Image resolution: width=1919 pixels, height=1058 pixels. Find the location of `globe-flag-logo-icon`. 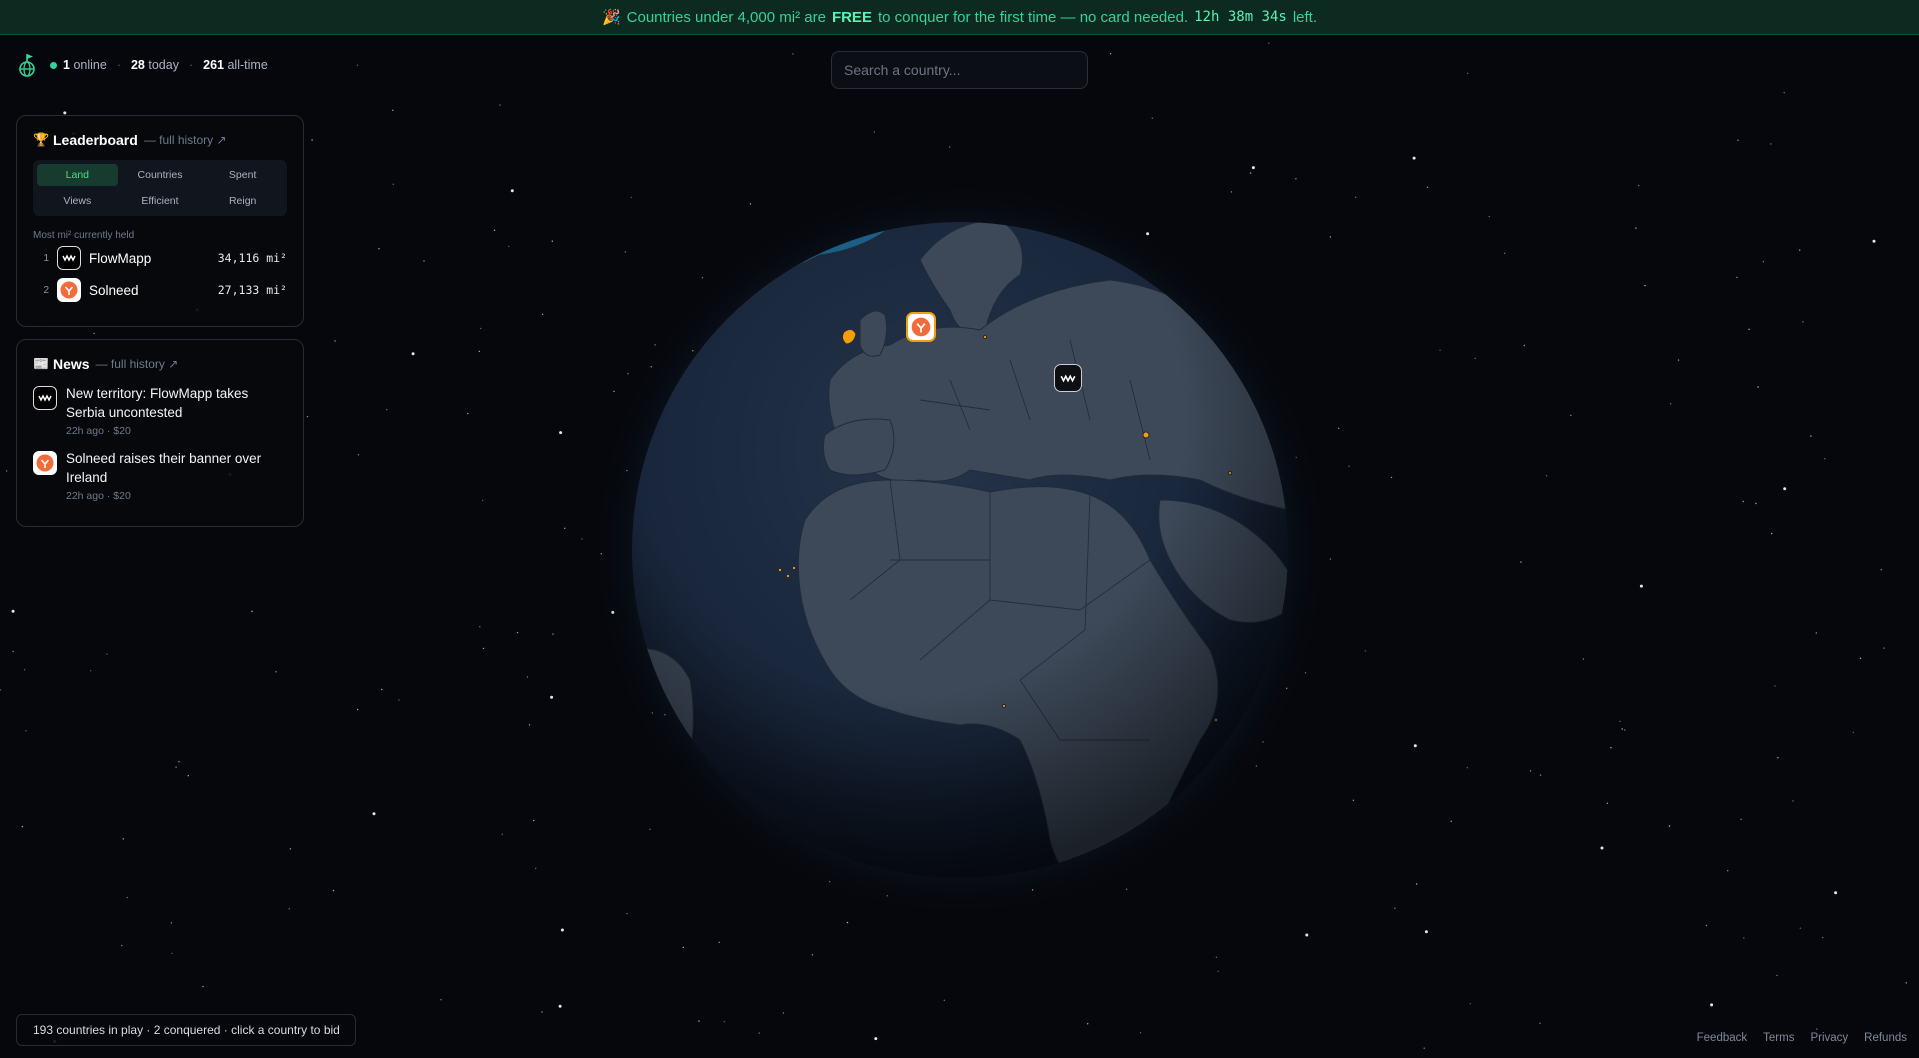

globe-flag-logo-icon is located at coordinates (29, 65).